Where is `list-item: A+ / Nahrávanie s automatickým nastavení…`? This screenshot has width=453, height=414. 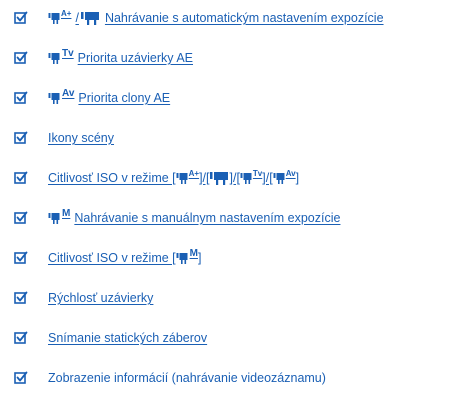 list-item: A+ / Nahrávanie s automatickým nastavení… is located at coordinates (199, 18).